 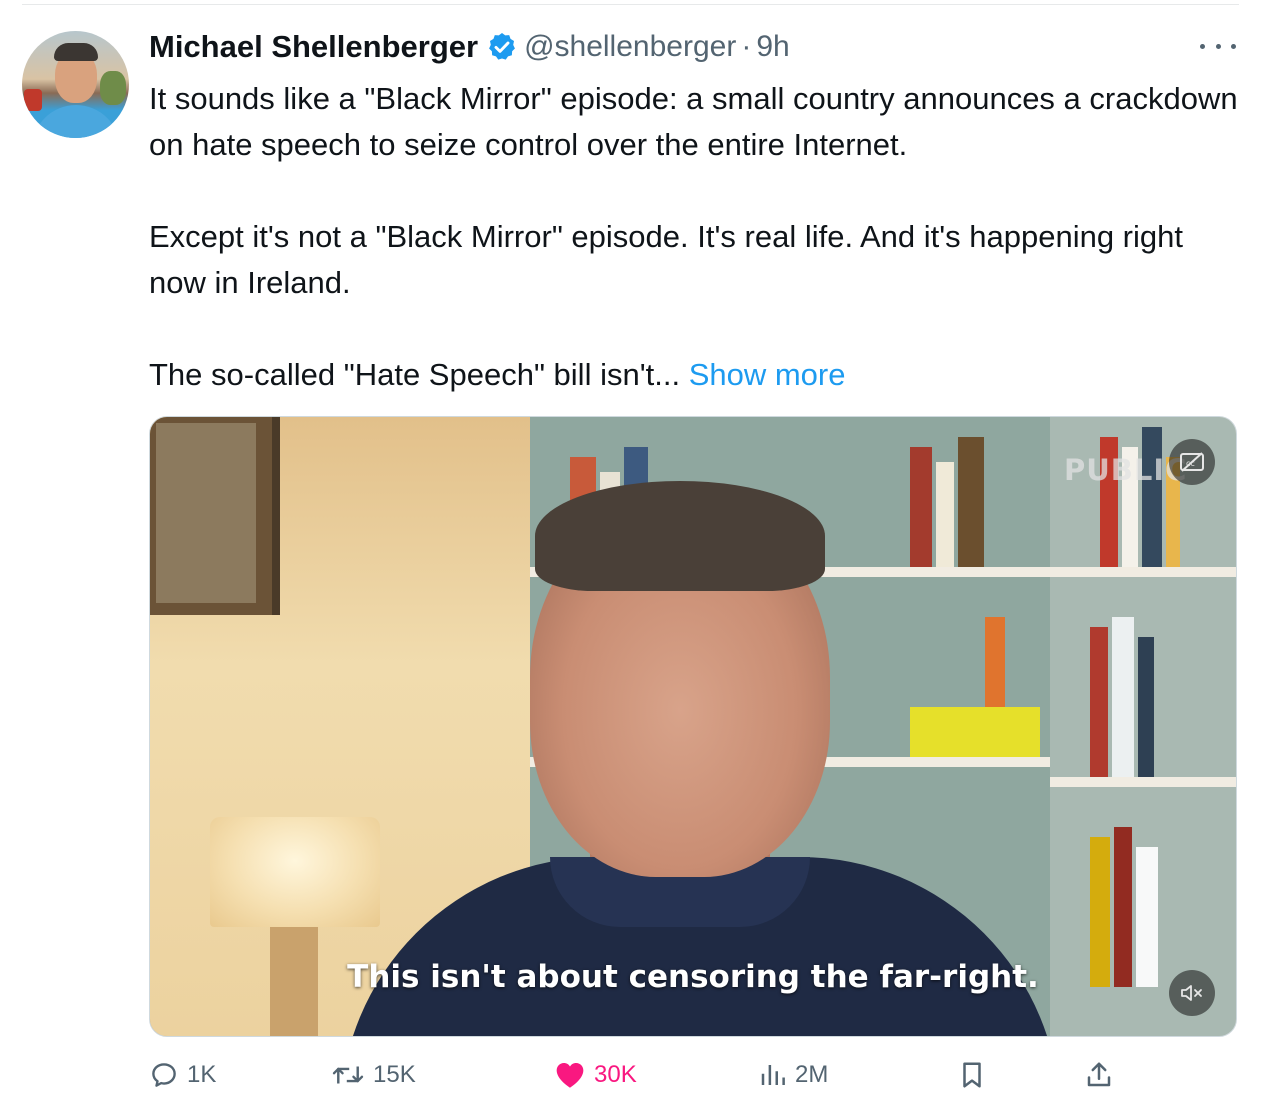 What do you see at coordinates (972, 1075) in the screenshot?
I see `bookmark-icon` at bounding box center [972, 1075].